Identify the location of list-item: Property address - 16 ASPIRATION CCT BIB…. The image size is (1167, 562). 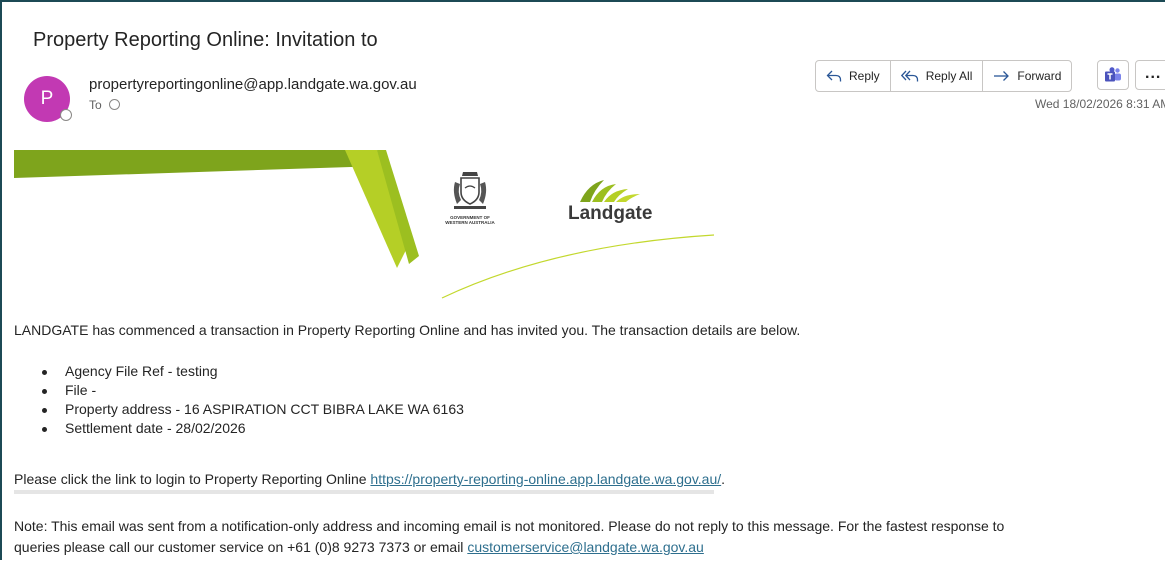
(253, 409).